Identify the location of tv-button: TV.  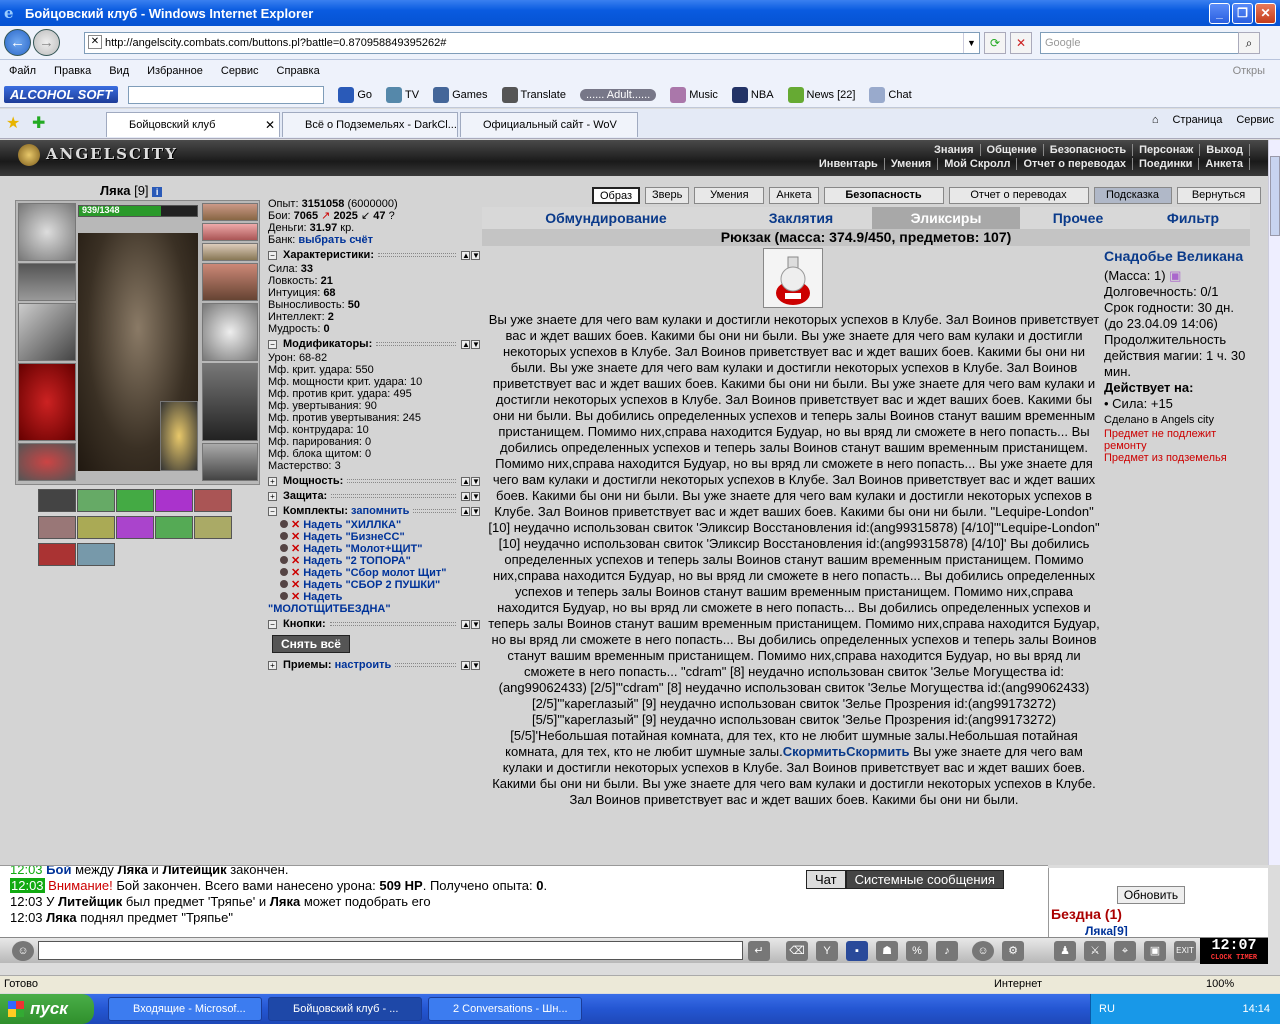
(402, 94).